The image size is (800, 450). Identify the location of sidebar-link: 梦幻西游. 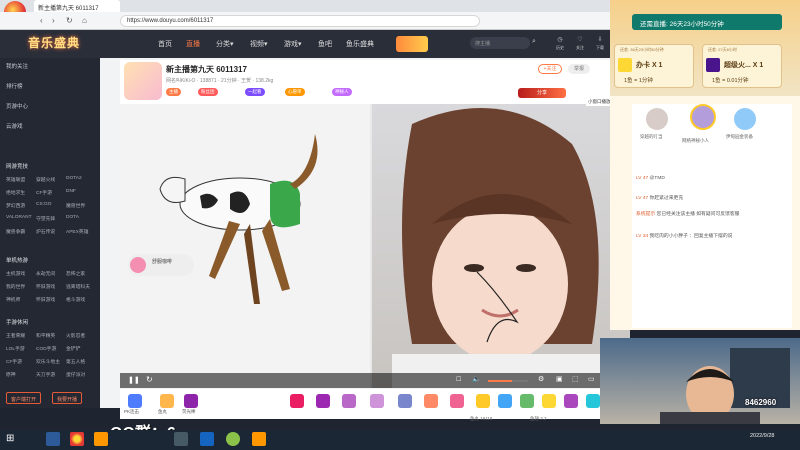
(21, 205).